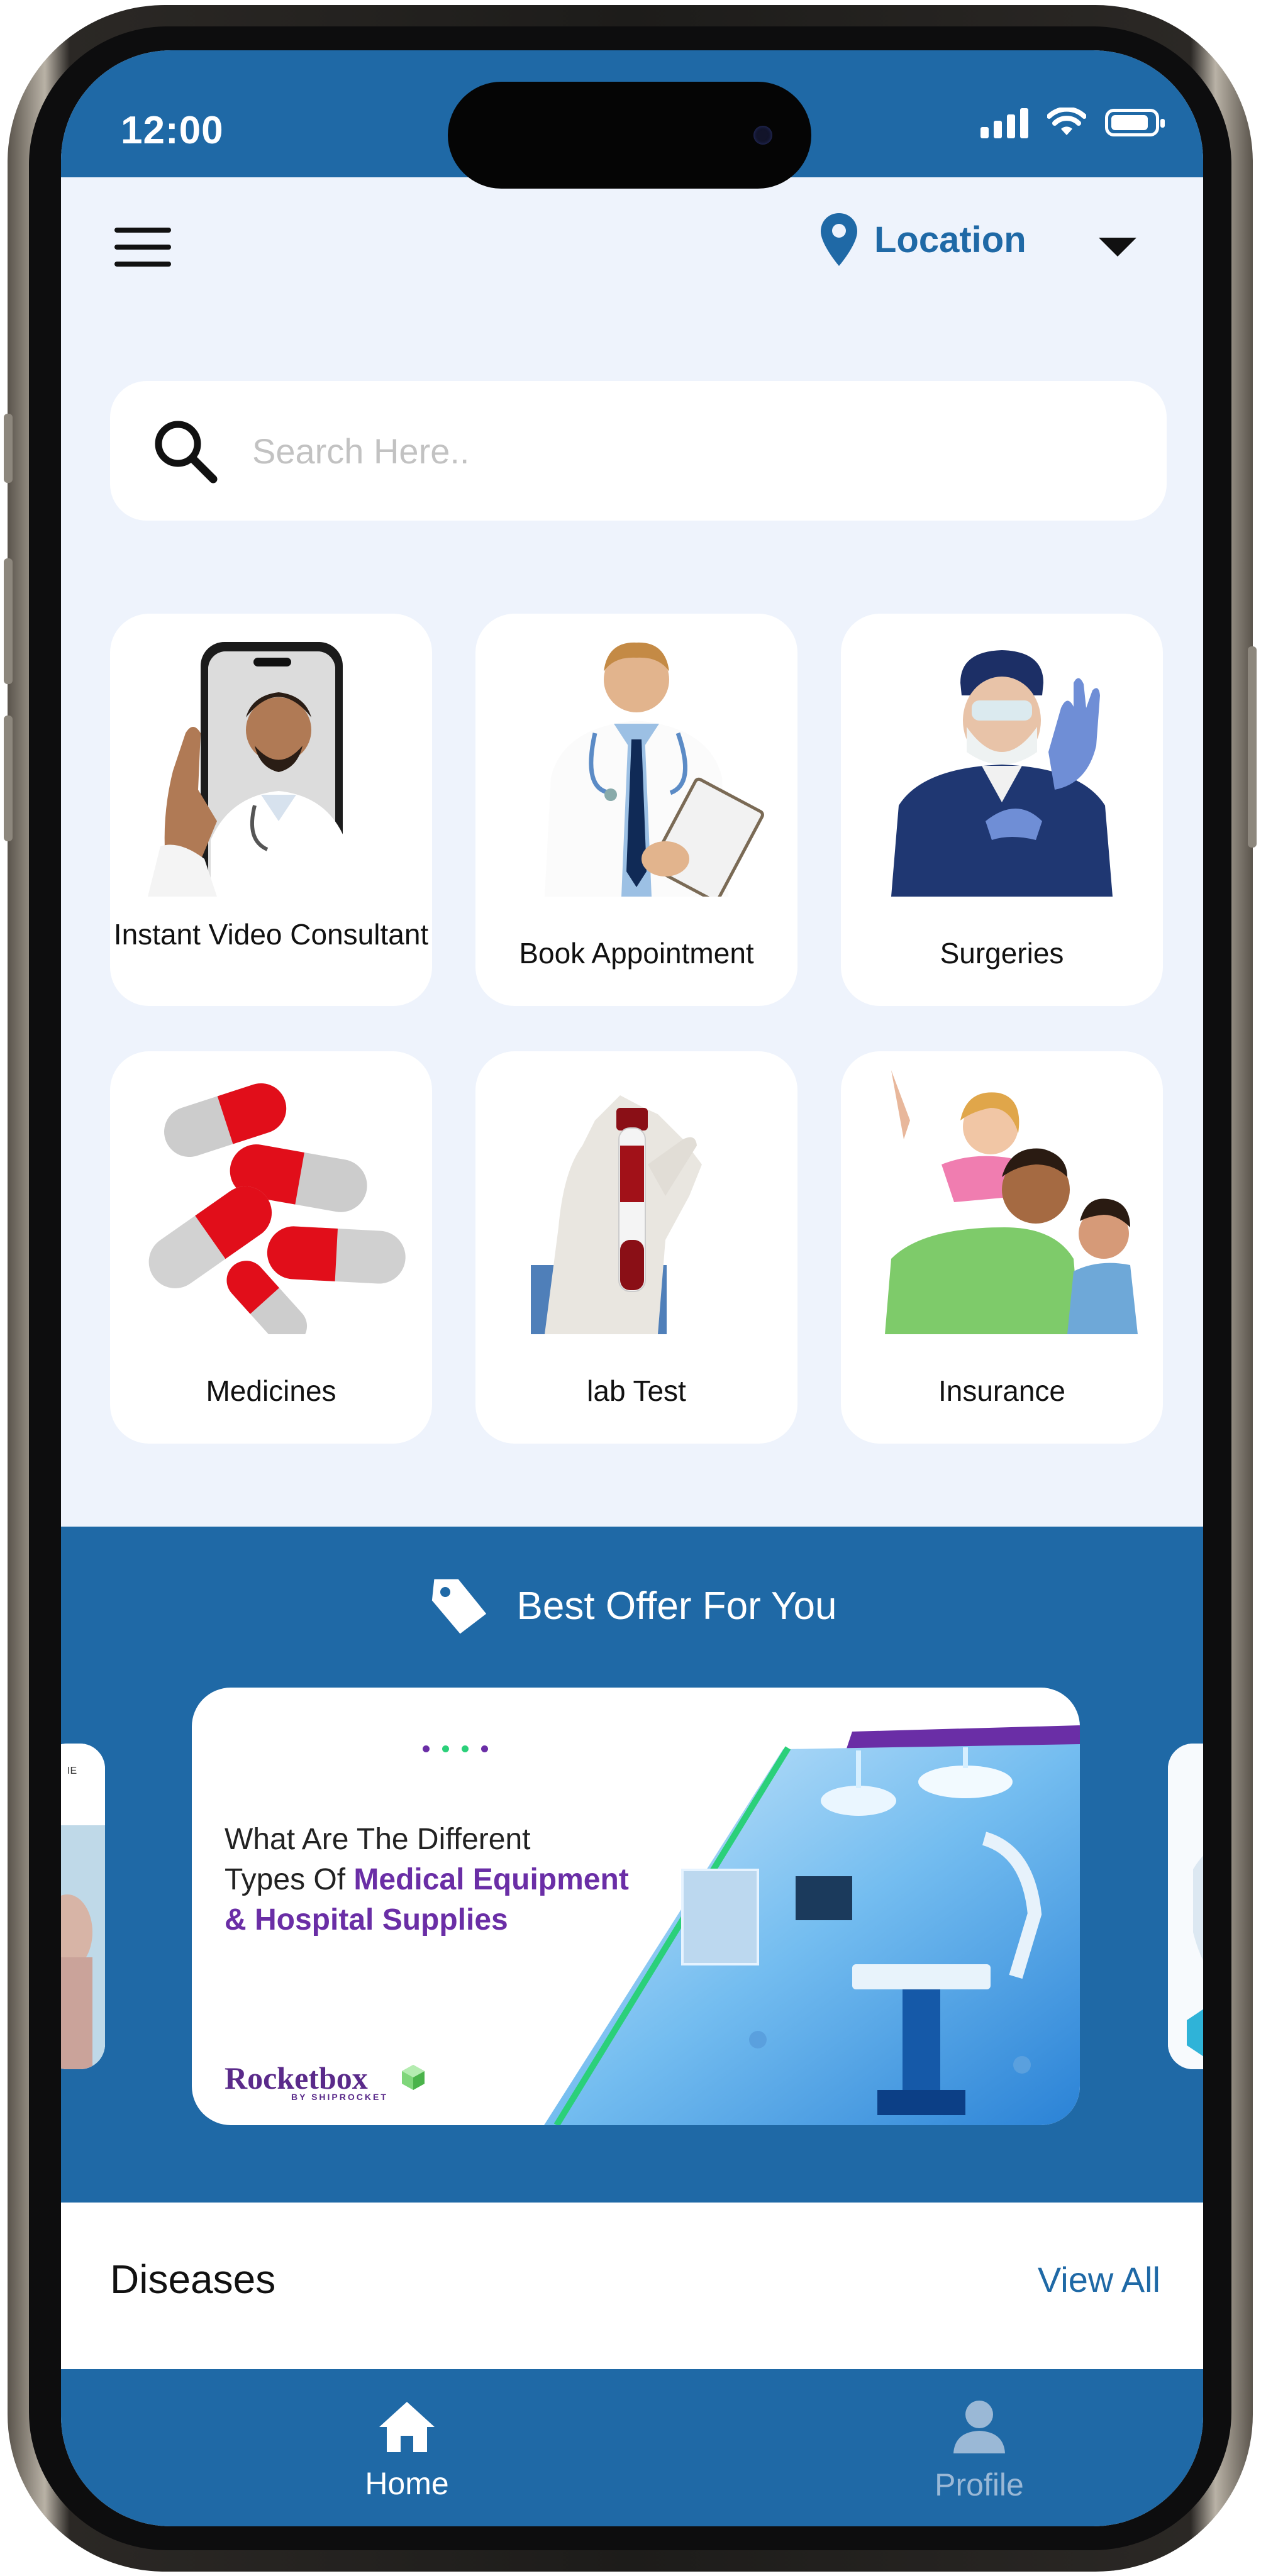 Image resolution: width=1261 pixels, height=2576 pixels. I want to click on front-camera, so click(762, 135).